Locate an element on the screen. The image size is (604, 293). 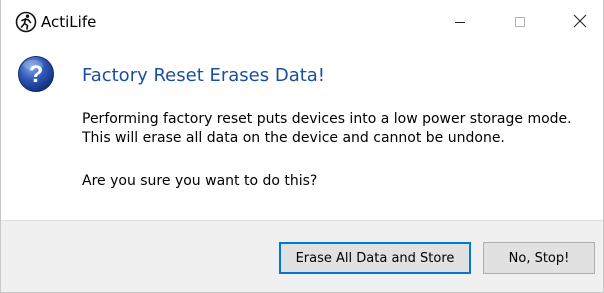
minimize-icon is located at coordinates (460, 22).